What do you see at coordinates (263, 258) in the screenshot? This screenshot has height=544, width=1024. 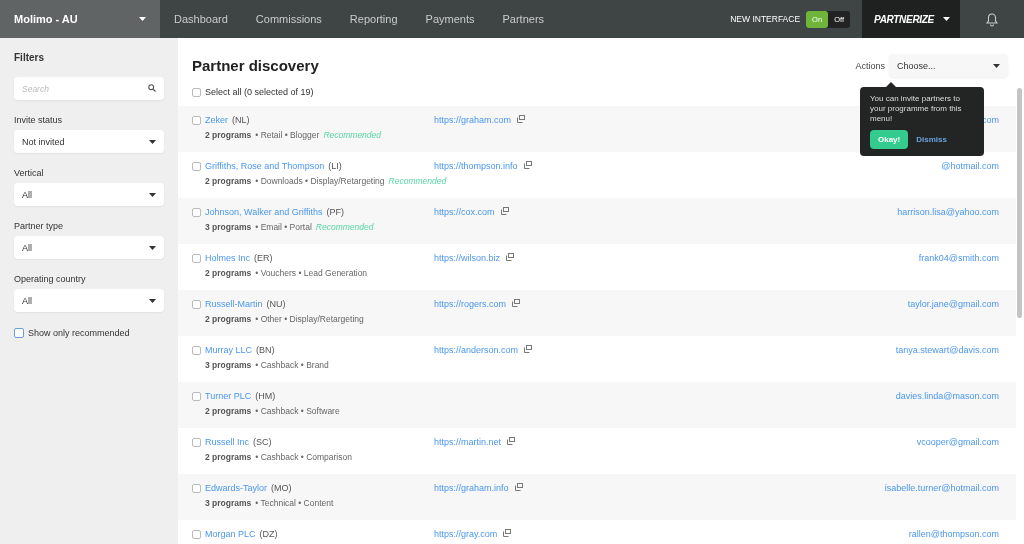 I see `country-code: (ER)` at bounding box center [263, 258].